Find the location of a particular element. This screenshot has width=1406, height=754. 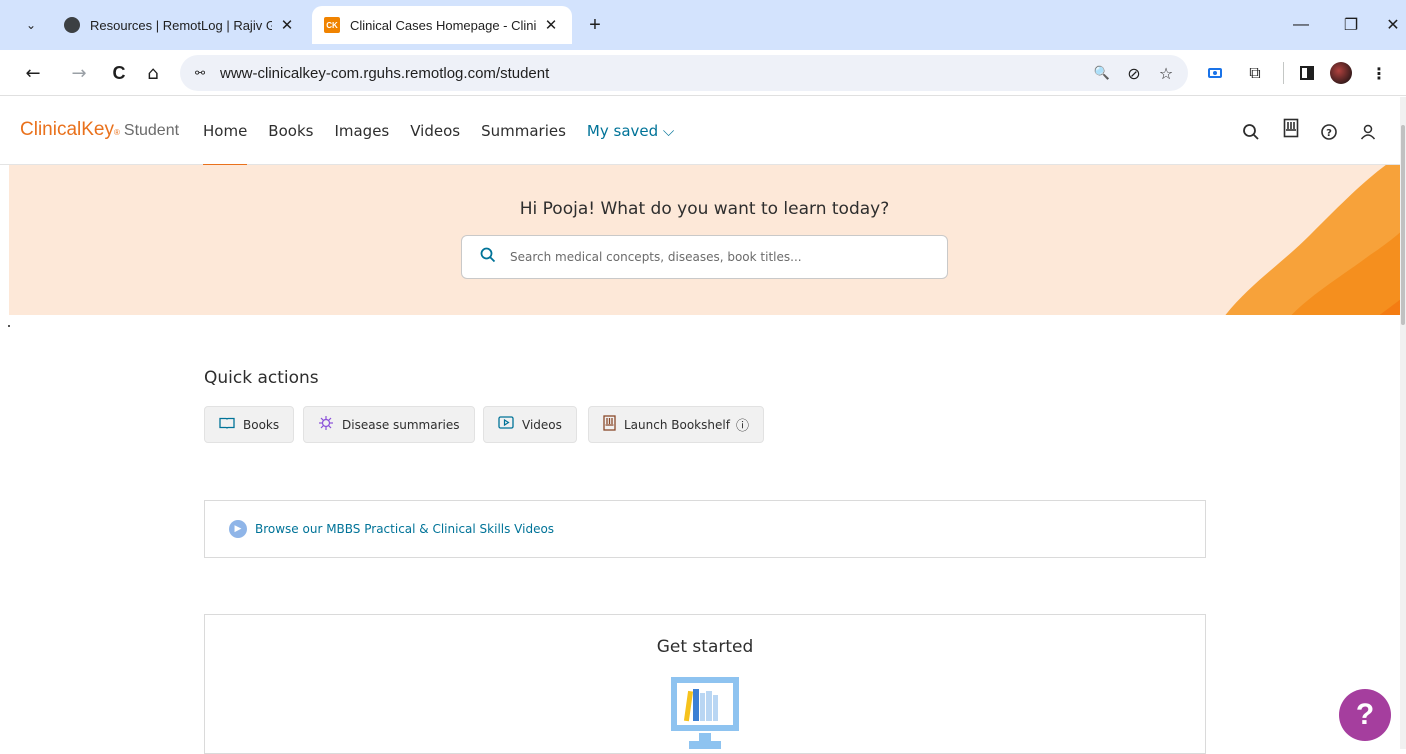

monitor-books-illustration is located at coordinates (705, 713).